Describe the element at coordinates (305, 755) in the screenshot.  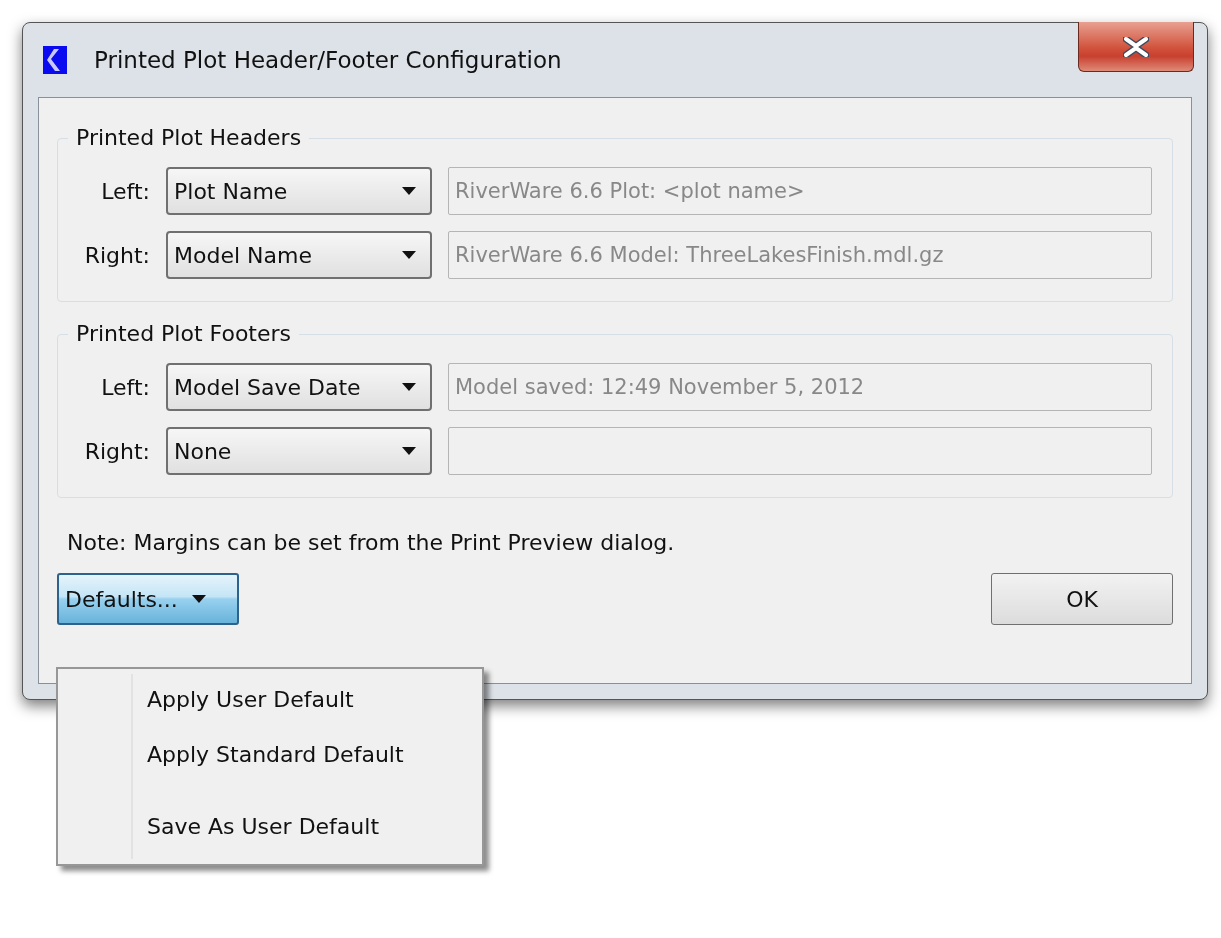
I see `menu-item: Apply Standard Default` at that location.